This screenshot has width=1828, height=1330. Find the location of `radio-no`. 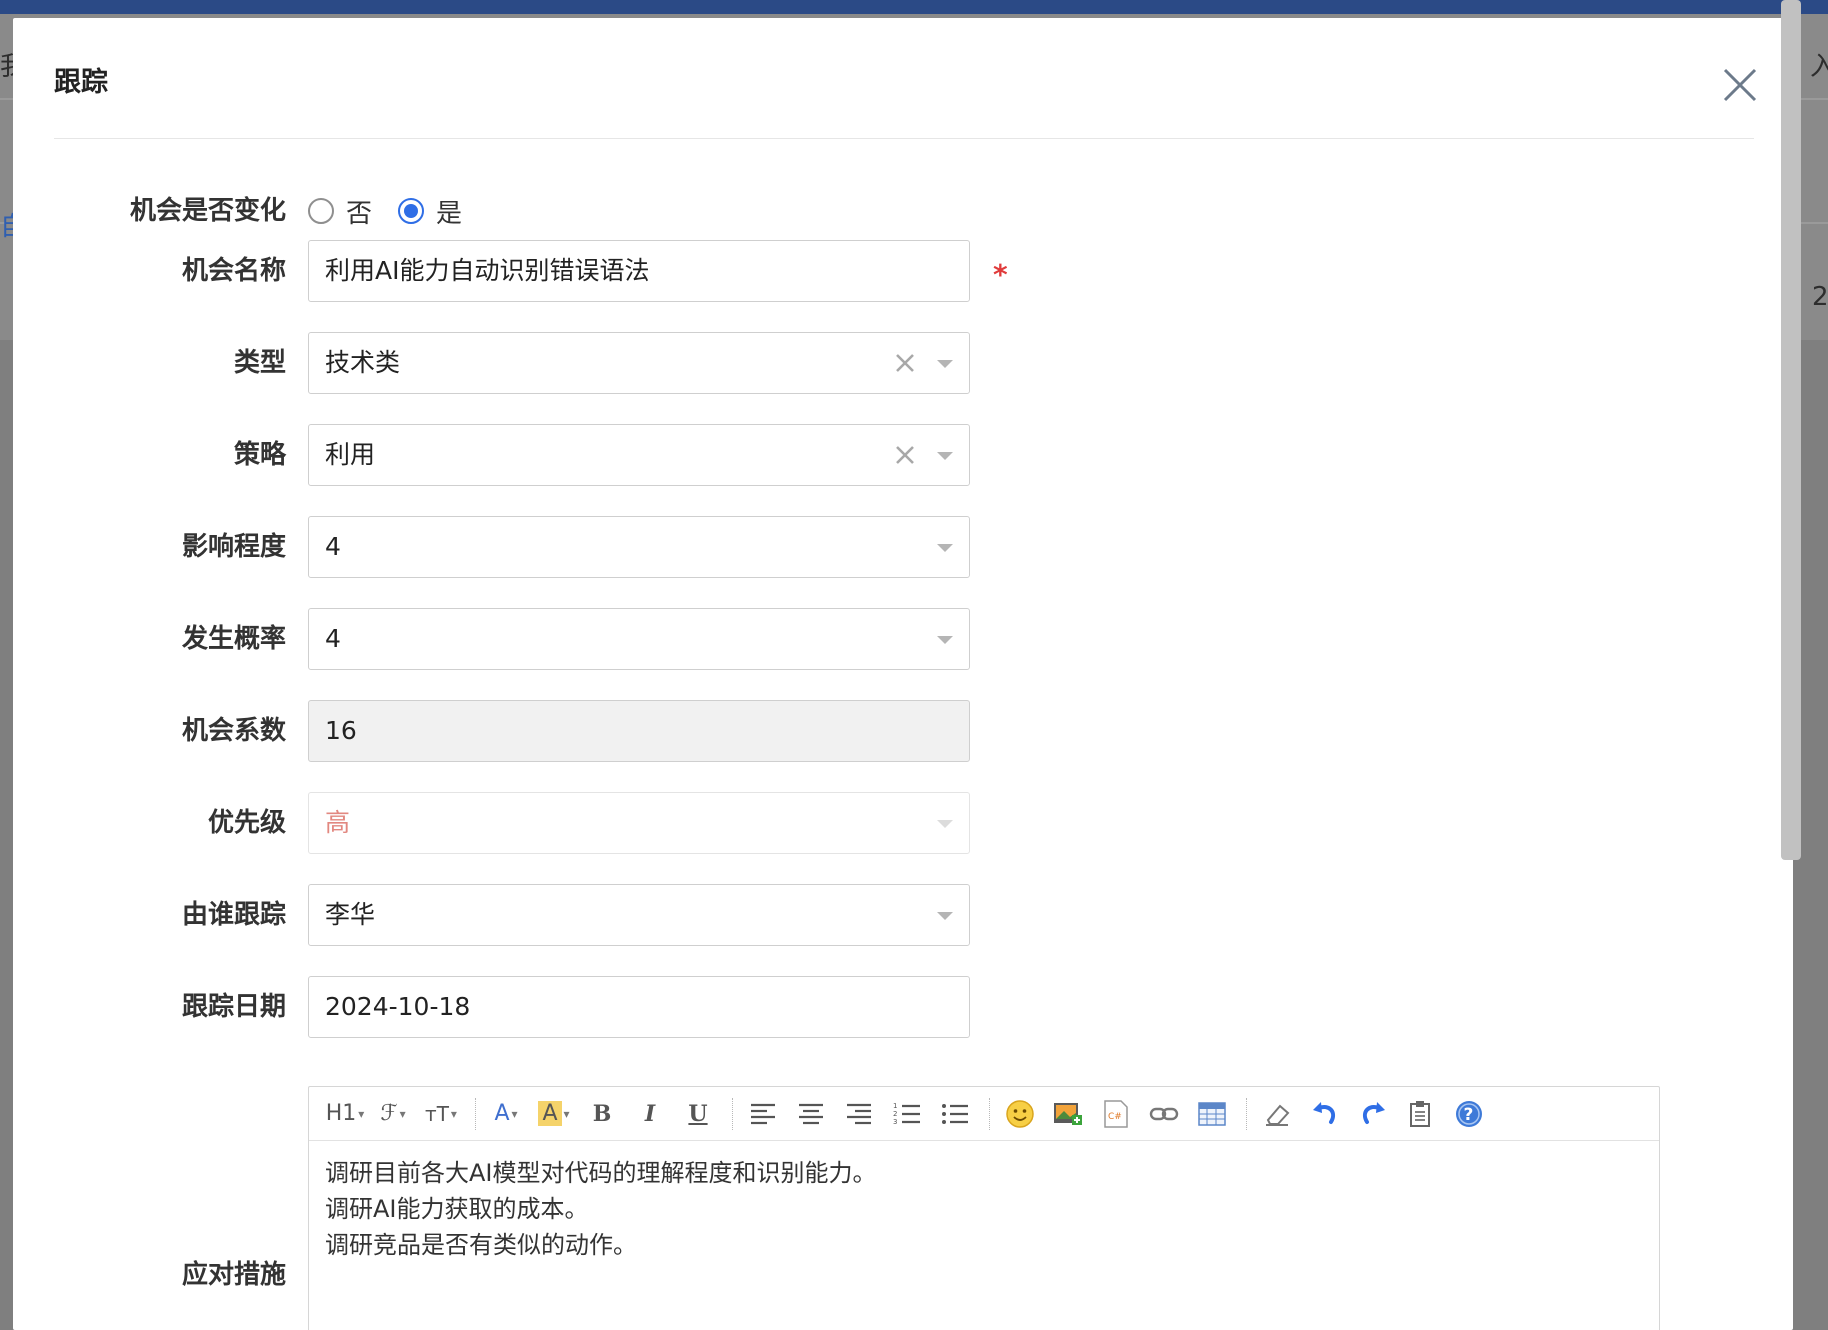

radio-no is located at coordinates (321, 211).